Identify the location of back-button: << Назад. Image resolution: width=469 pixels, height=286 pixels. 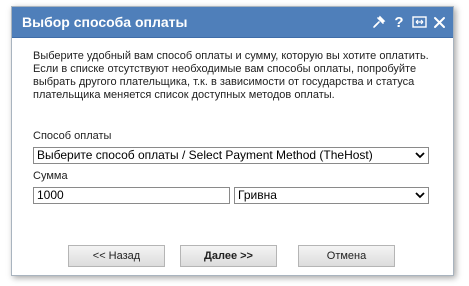
(116, 256).